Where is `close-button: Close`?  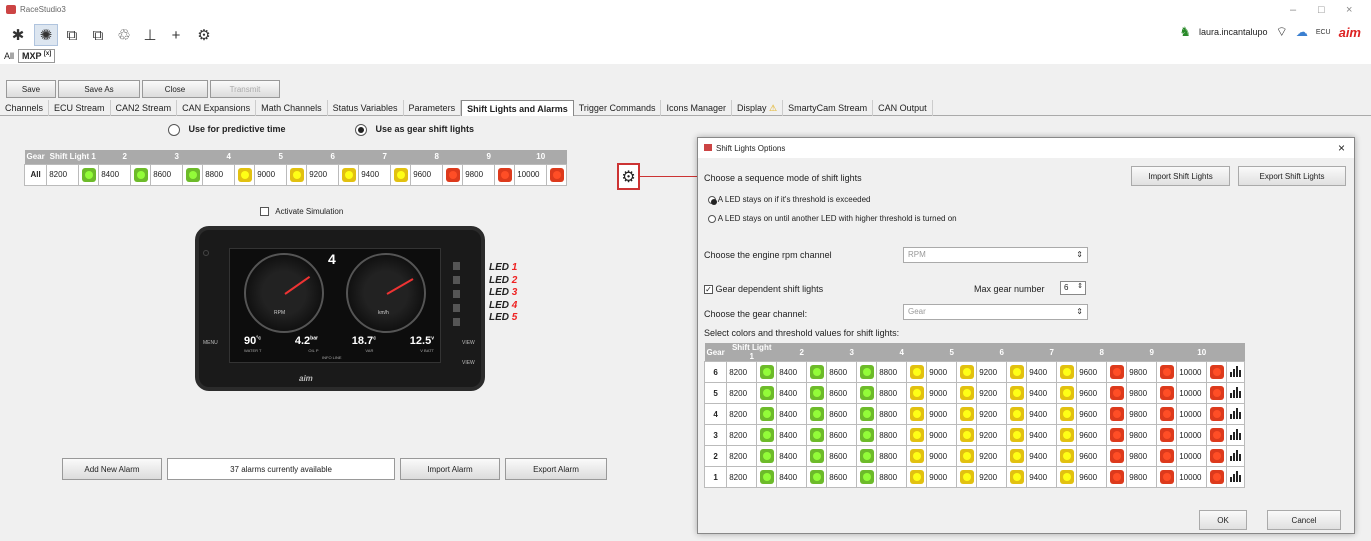
close-button: Close is located at coordinates (175, 89).